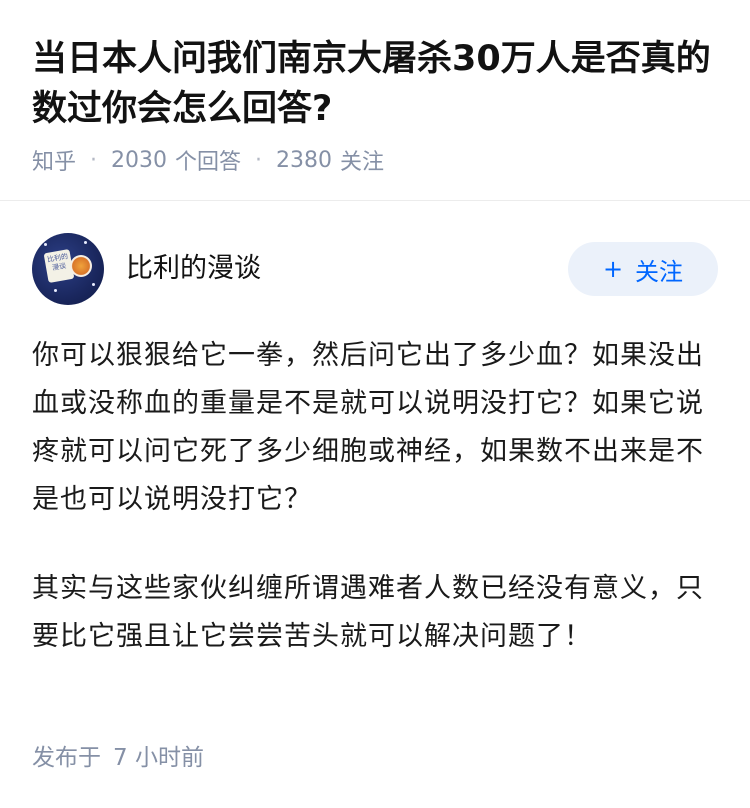 This screenshot has height=808, width=750. I want to click on follow-button: + 关注, so click(643, 269).